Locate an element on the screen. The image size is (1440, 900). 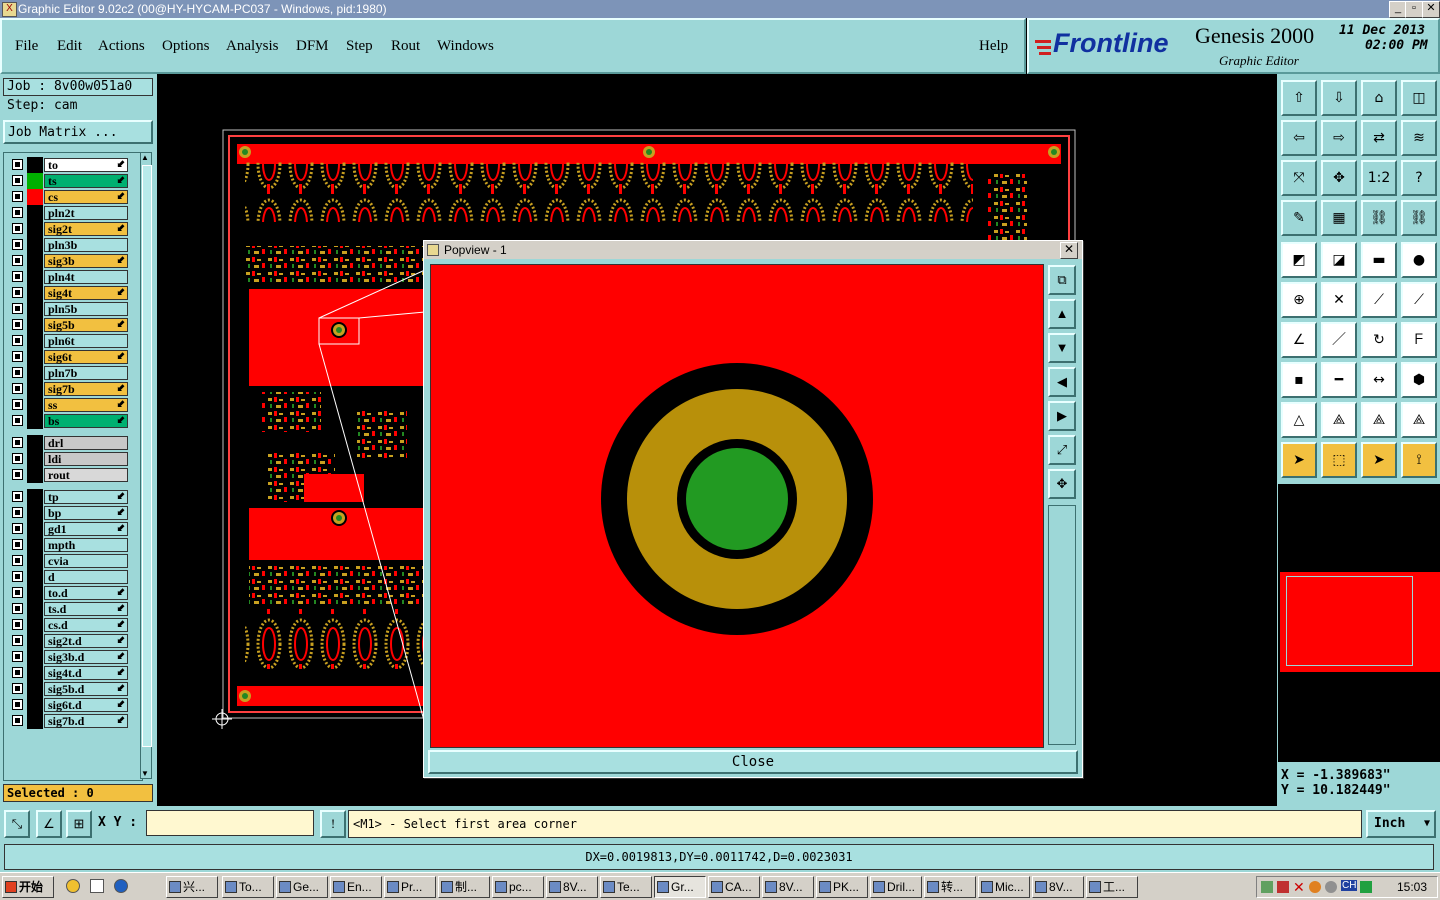
maximize-button: ▫ is located at coordinates (1414, 9).